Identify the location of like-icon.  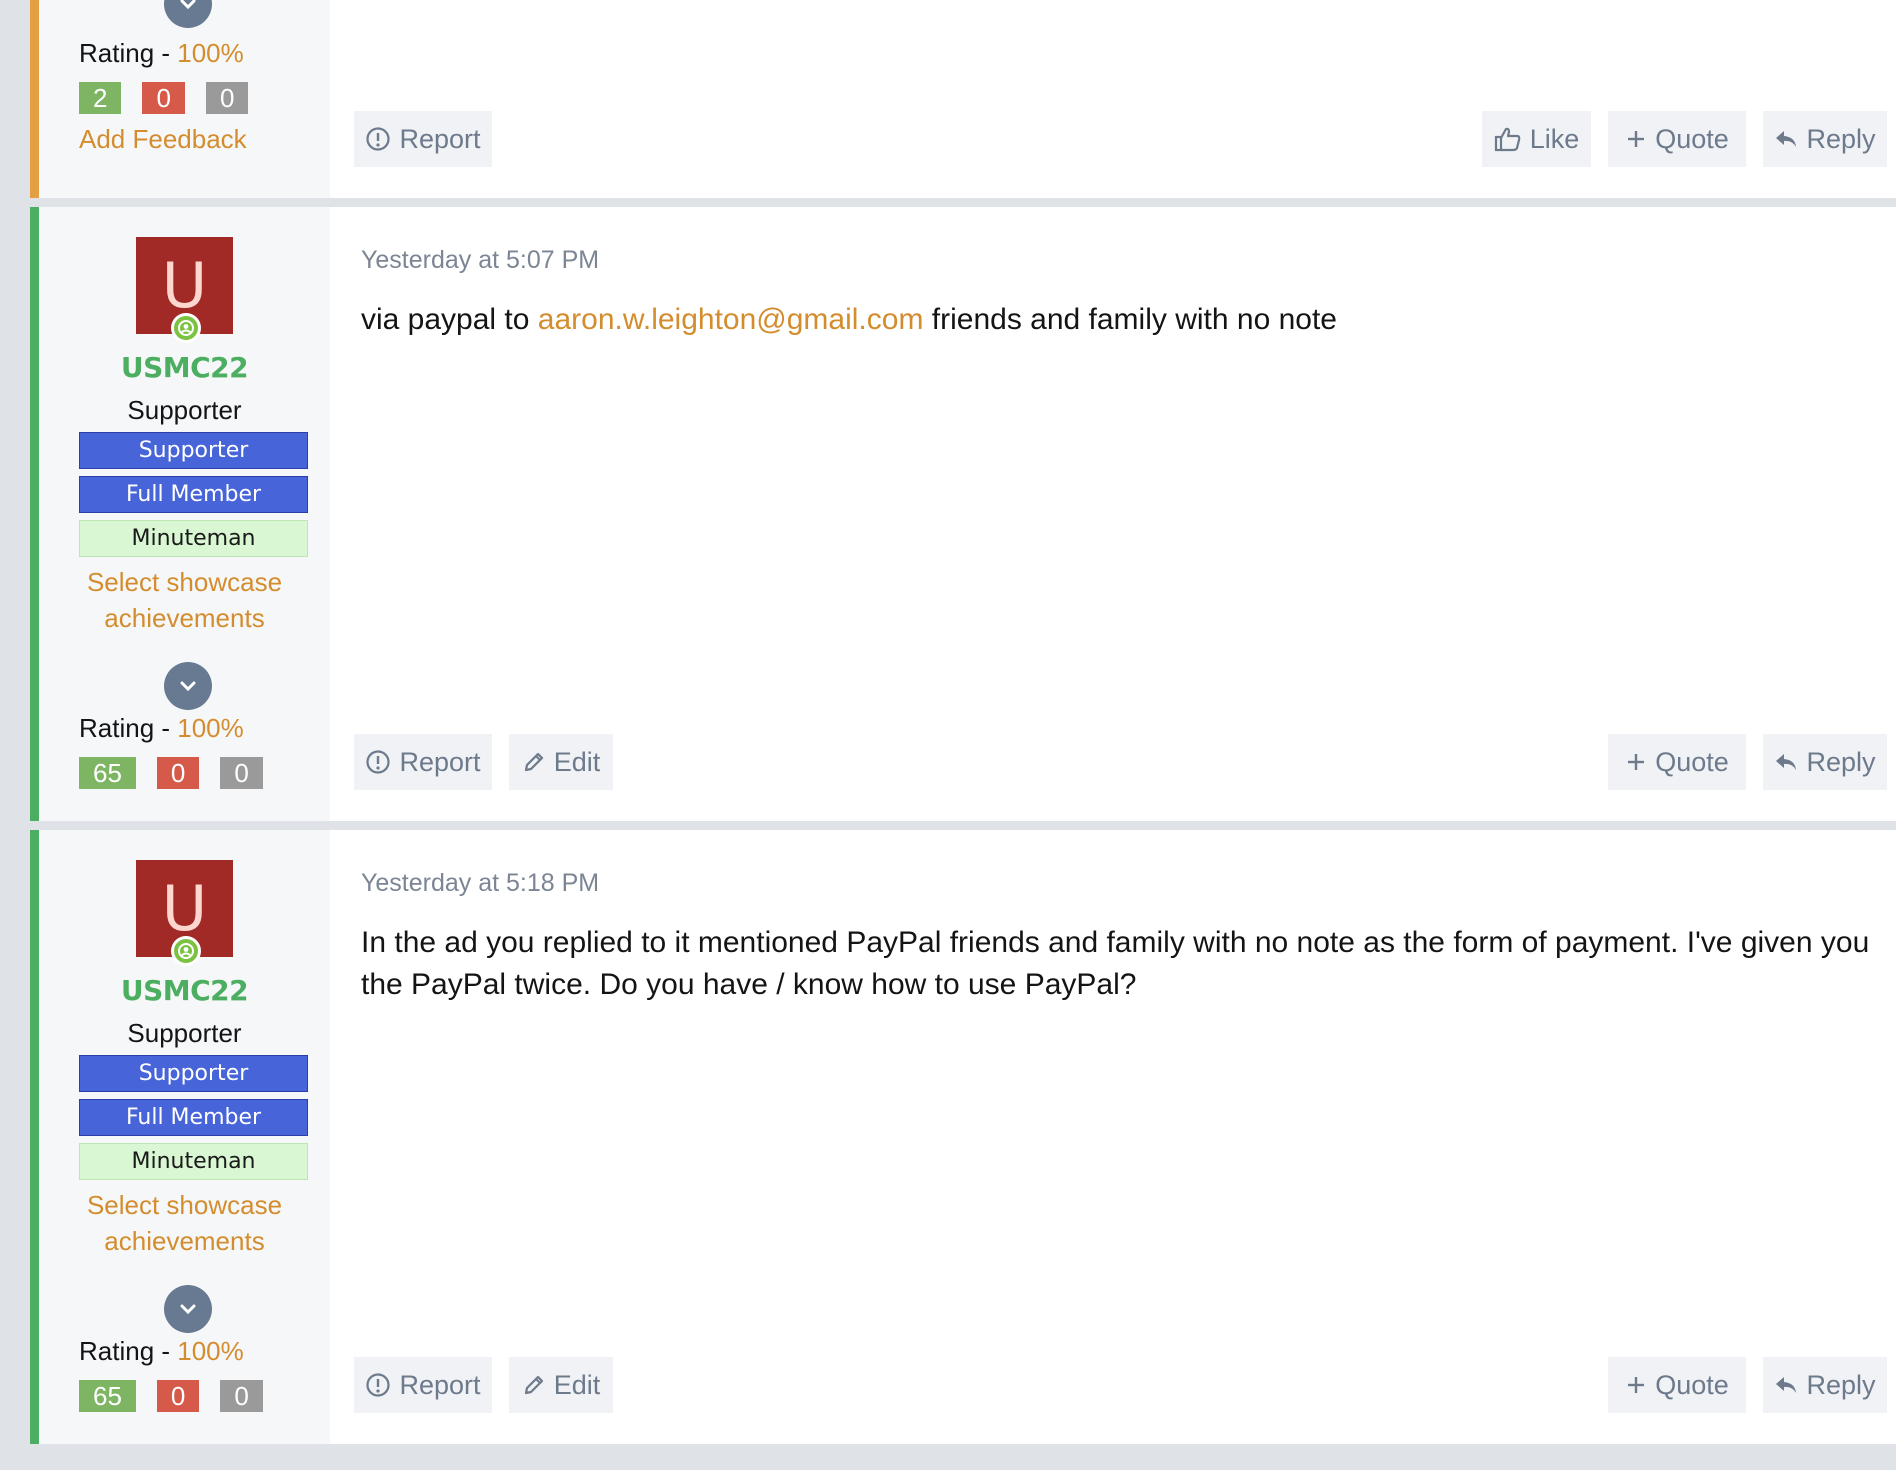
(1507, 139).